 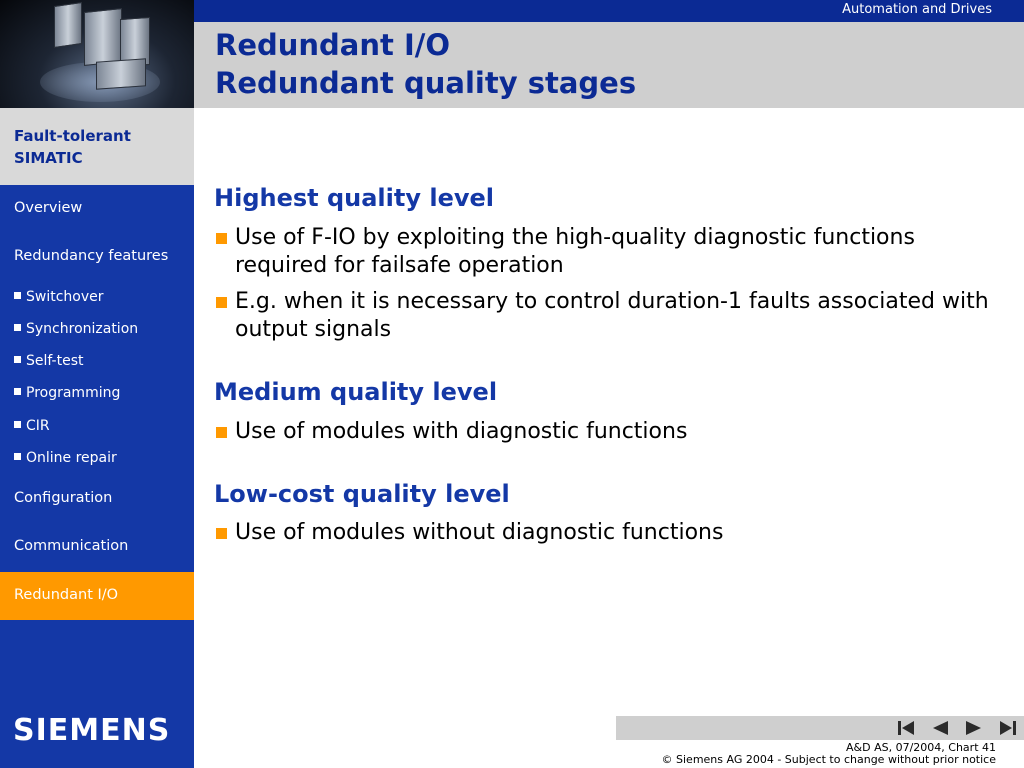 I want to click on slide-navigation-bar, so click(x=820, y=728).